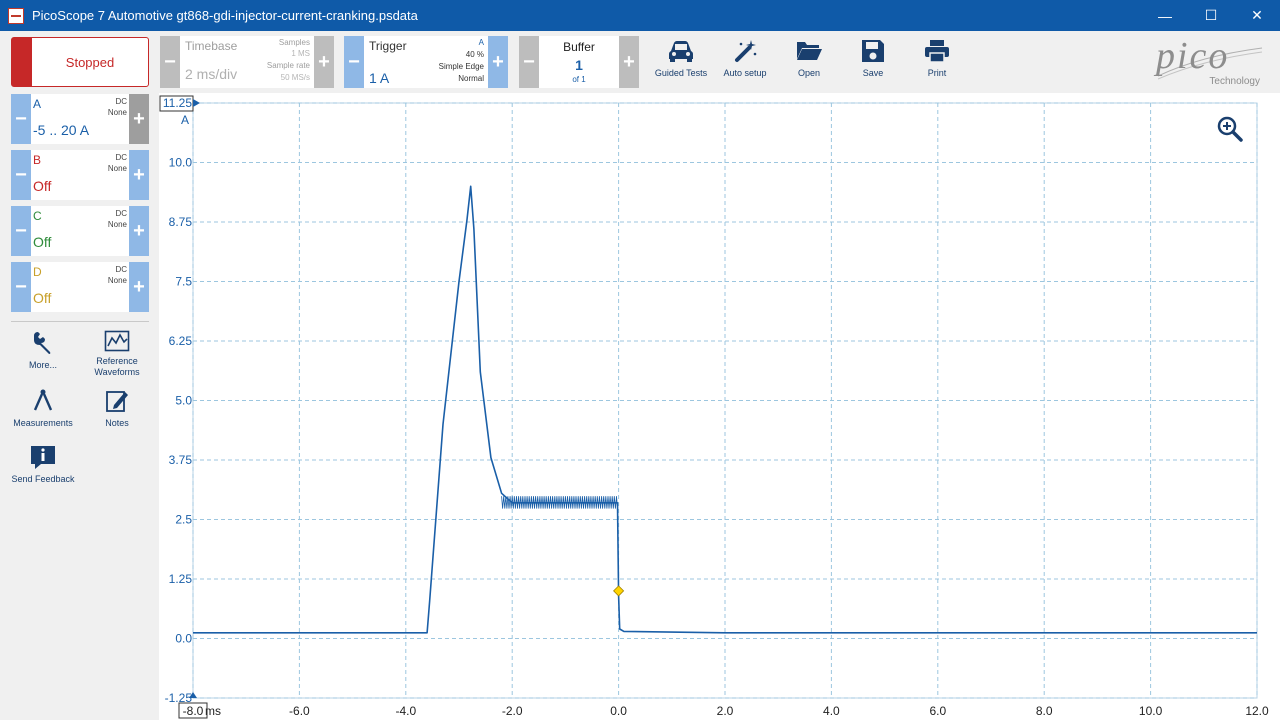 This screenshot has width=1280, height=720. Describe the element at coordinates (388, 46) in the screenshot. I see `trigger-label: Trigger` at that location.